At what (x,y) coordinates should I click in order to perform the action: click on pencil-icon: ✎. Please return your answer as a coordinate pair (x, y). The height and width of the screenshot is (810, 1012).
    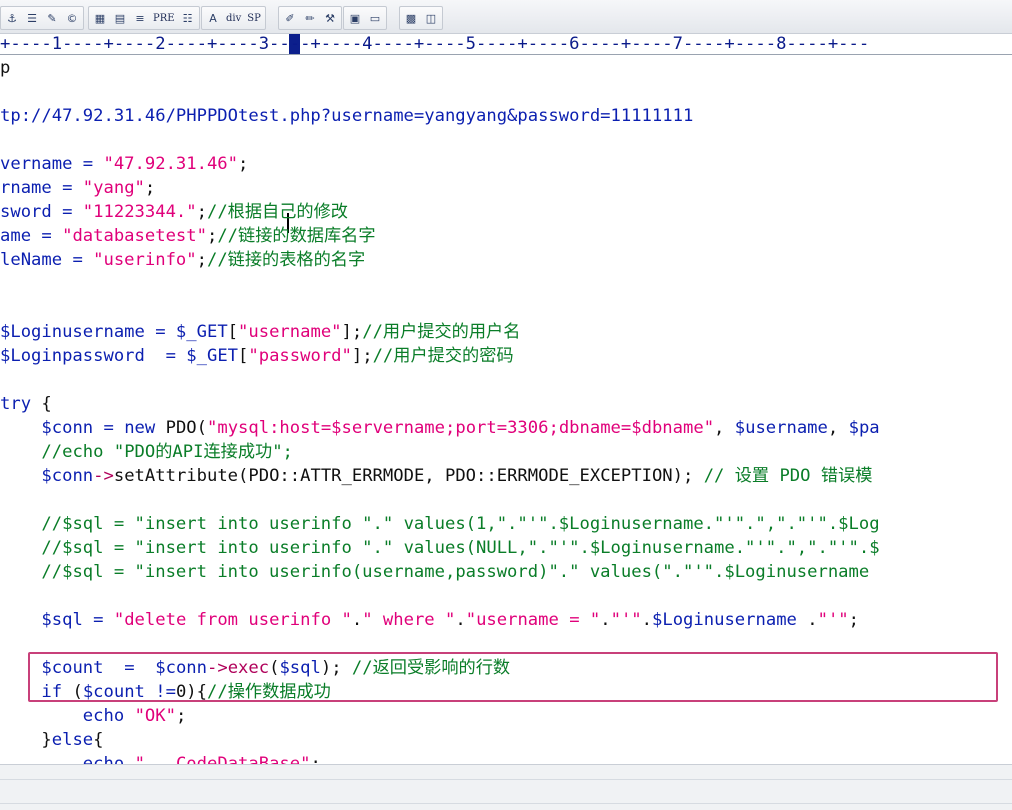
    Looking at the image, I should click on (52, 18).